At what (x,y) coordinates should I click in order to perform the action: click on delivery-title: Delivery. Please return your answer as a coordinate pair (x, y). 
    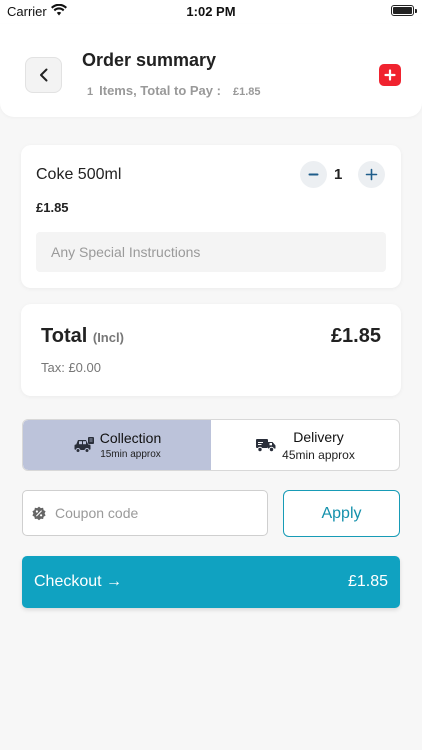
    Looking at the image, I should click on (318, 436).